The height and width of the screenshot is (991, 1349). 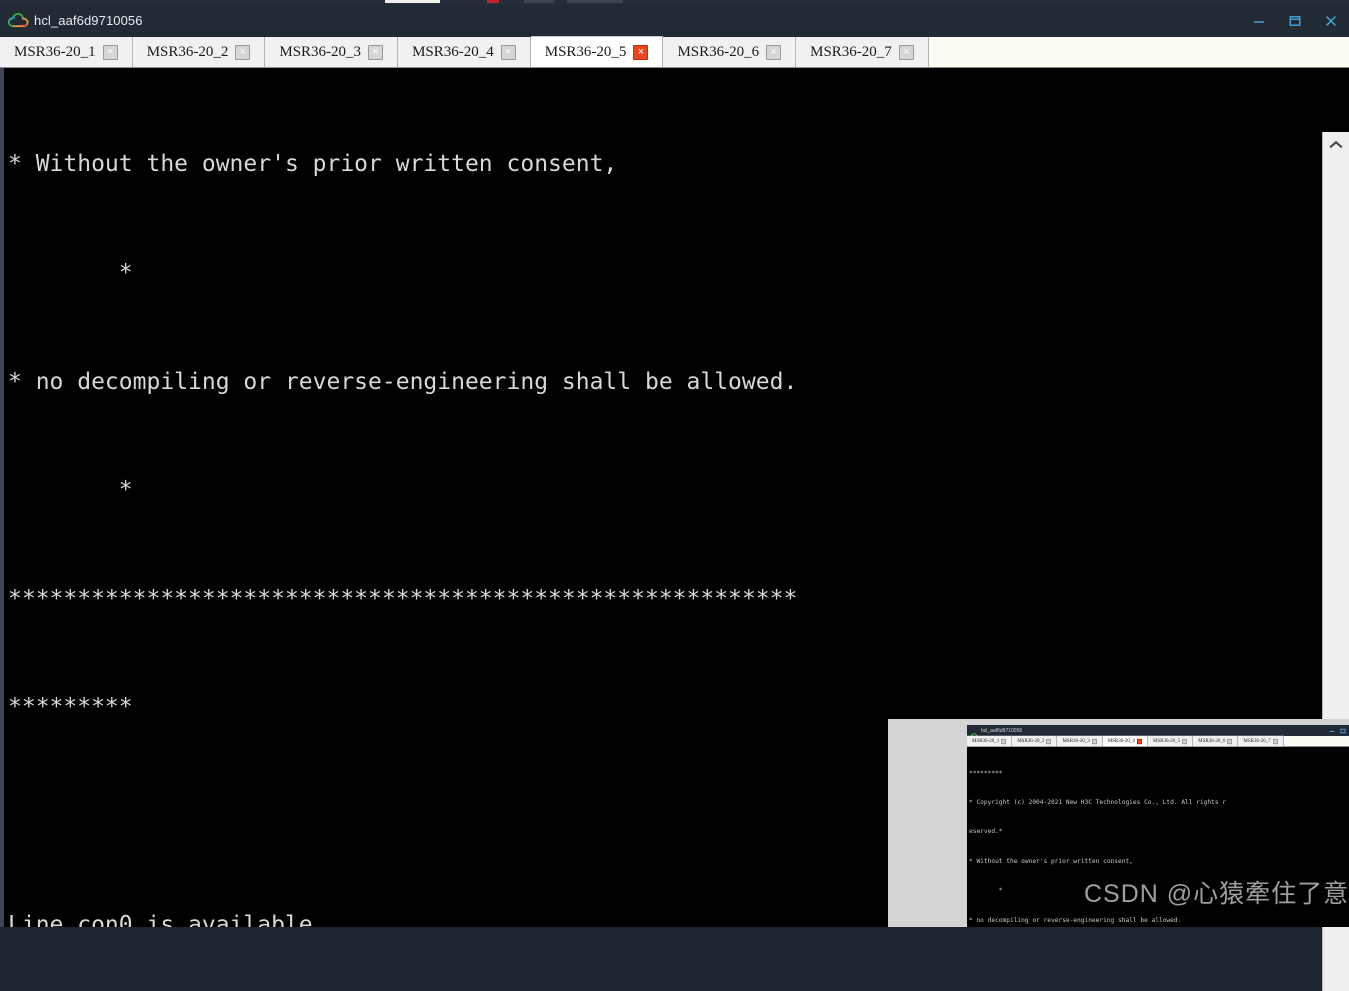 I want to click on tab-msr36-20-4: MSR36-20_4 ×, so click(x=464, y=52).